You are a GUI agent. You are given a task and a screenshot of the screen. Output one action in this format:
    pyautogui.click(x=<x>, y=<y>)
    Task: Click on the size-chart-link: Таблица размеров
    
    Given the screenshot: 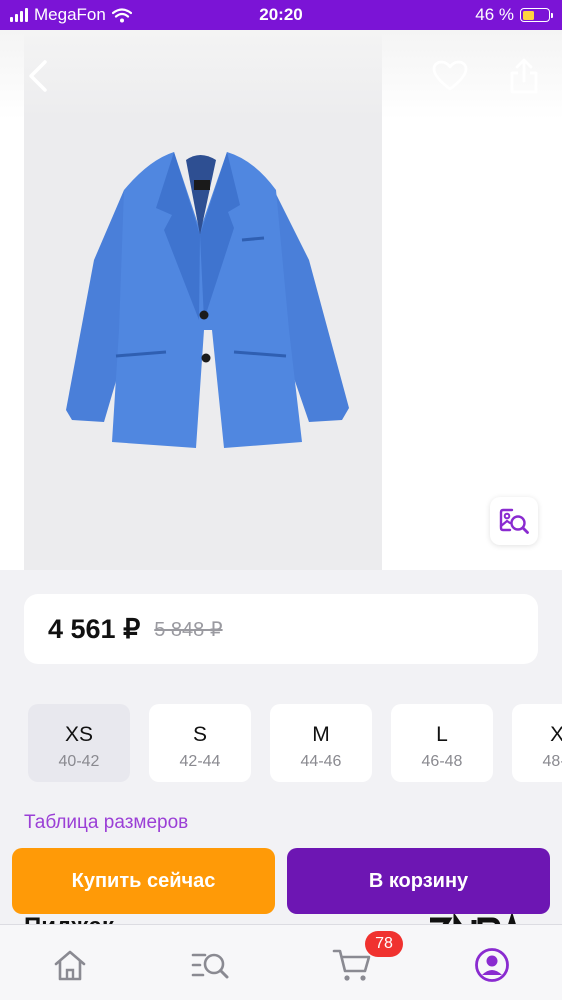 What is the action you would take?
    pyautogui.click(x=106, y=823)
    